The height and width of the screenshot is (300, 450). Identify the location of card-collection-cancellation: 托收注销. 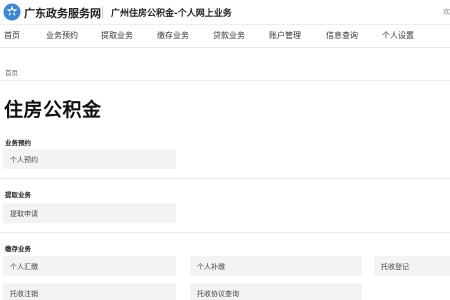
(89, 291).